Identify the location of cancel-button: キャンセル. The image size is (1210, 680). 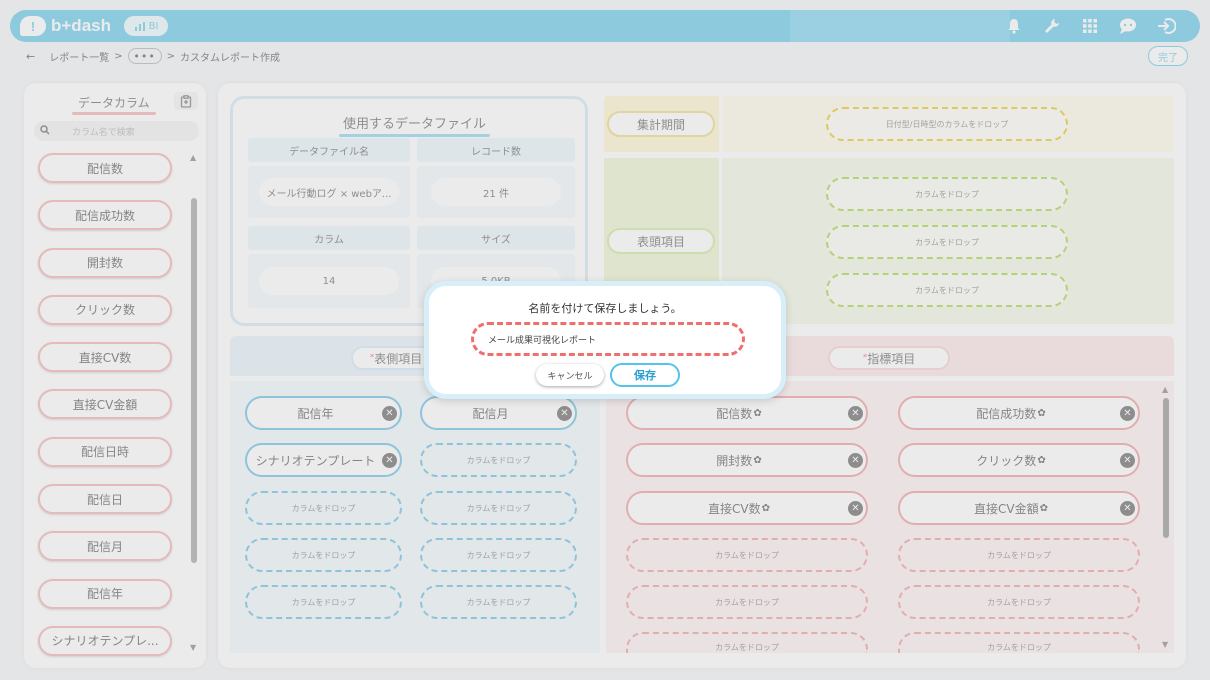
(570, 375).